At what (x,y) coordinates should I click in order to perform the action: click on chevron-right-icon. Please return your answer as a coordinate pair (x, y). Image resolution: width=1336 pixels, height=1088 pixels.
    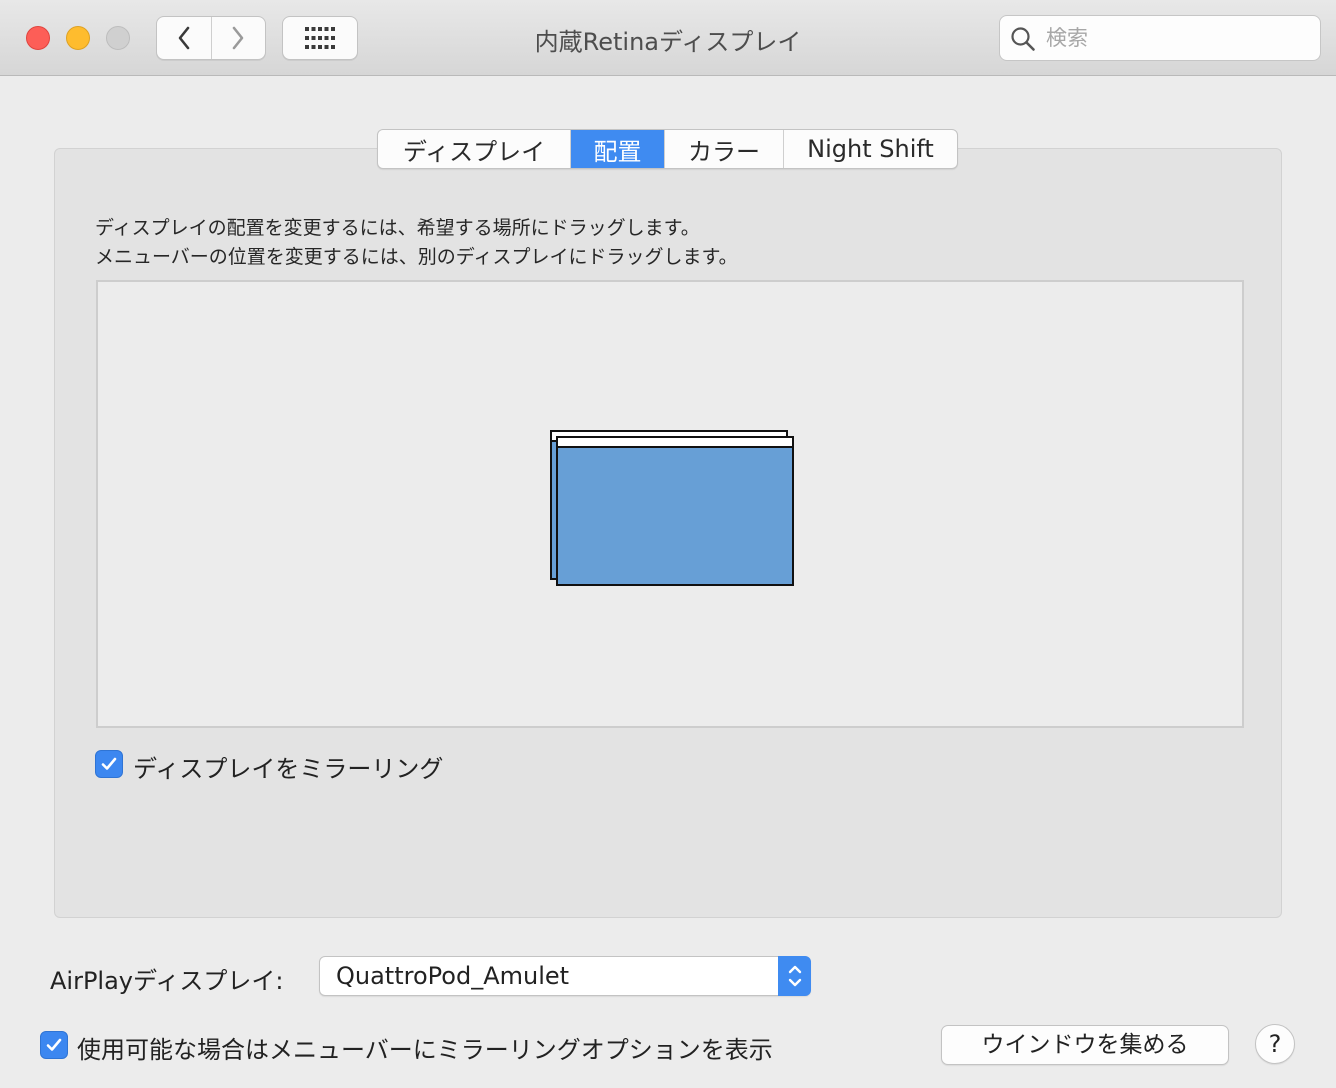
    Looking at the image, I should click on (238, 38).